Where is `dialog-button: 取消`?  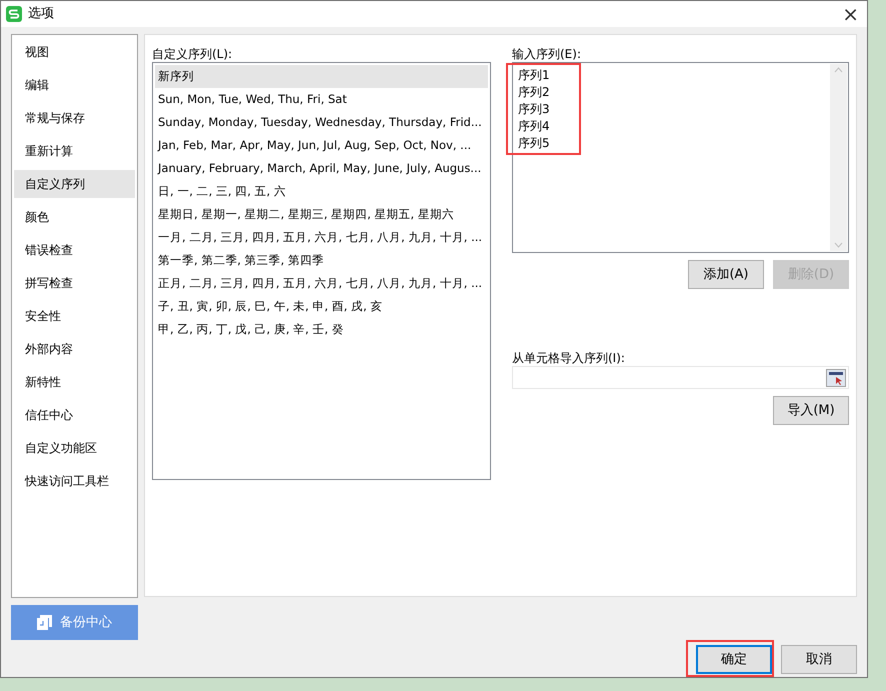
dialog-button: 取消 is located at coordinates (819, 659).